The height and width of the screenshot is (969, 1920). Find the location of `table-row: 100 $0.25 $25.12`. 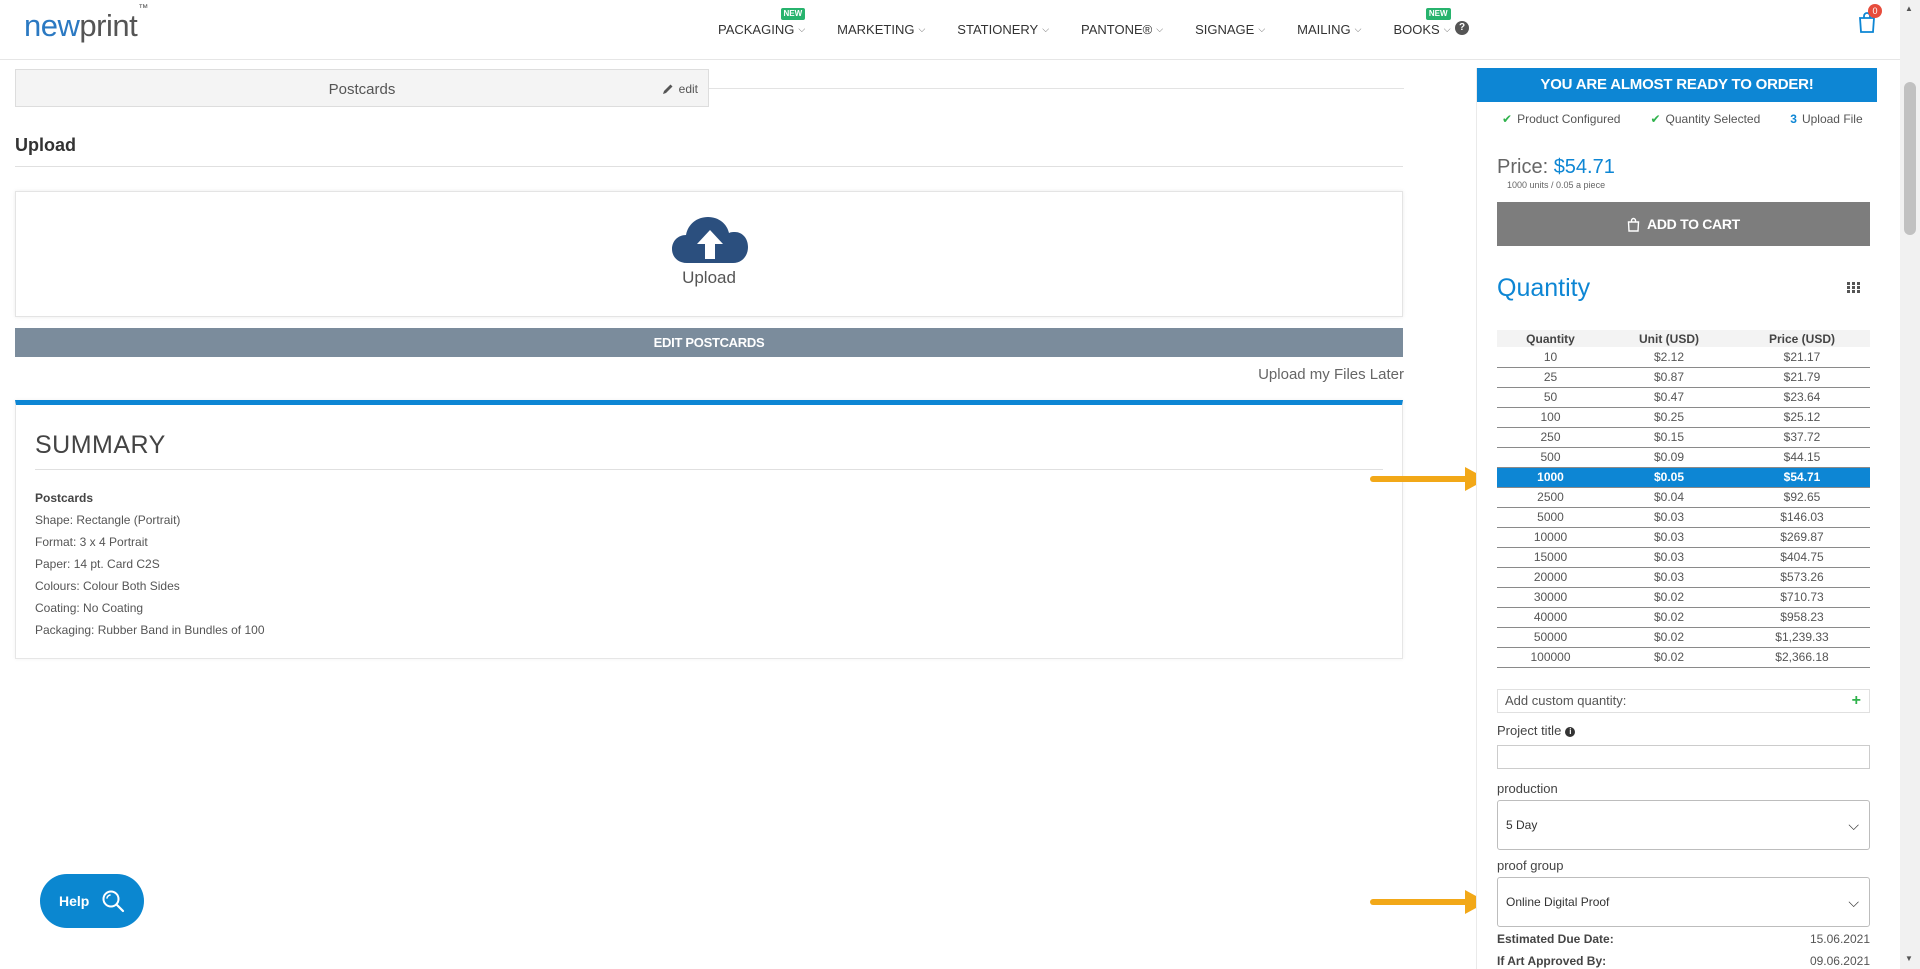

table-row: 100 $0.25 $25.12 is located at coordinates (1683, 417).